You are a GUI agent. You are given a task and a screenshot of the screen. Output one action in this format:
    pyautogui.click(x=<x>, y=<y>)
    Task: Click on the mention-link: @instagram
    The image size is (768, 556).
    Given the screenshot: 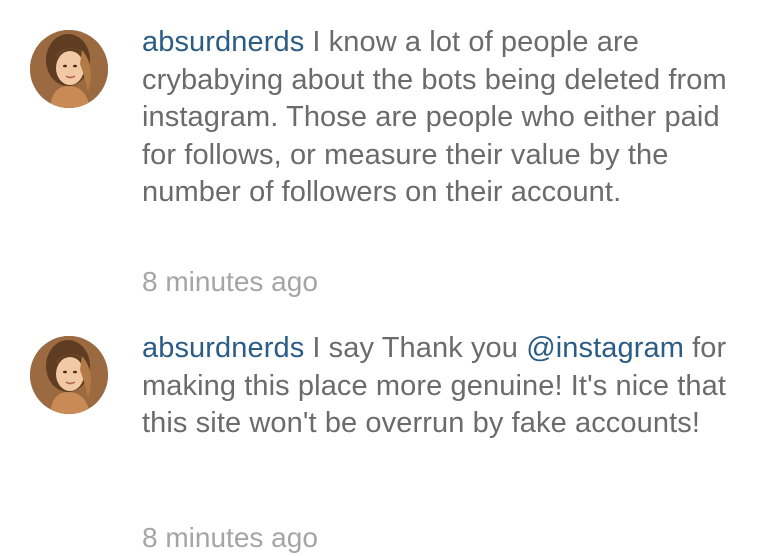 What is the action you would take?
    pyautogui.click(x=605, y=348)
    